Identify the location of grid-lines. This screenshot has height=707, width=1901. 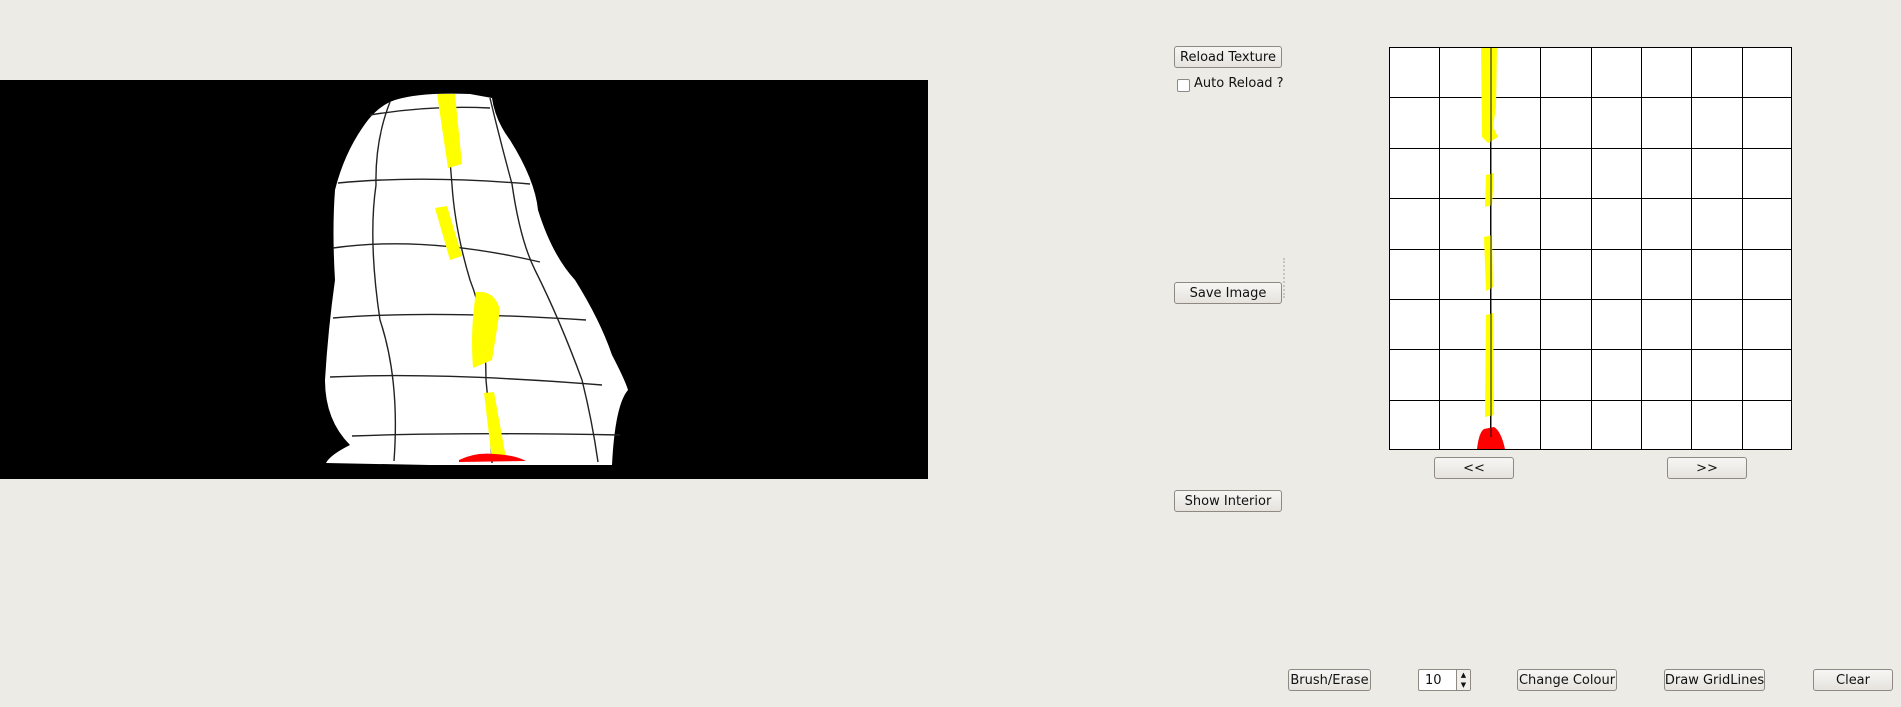
(1590, 248).